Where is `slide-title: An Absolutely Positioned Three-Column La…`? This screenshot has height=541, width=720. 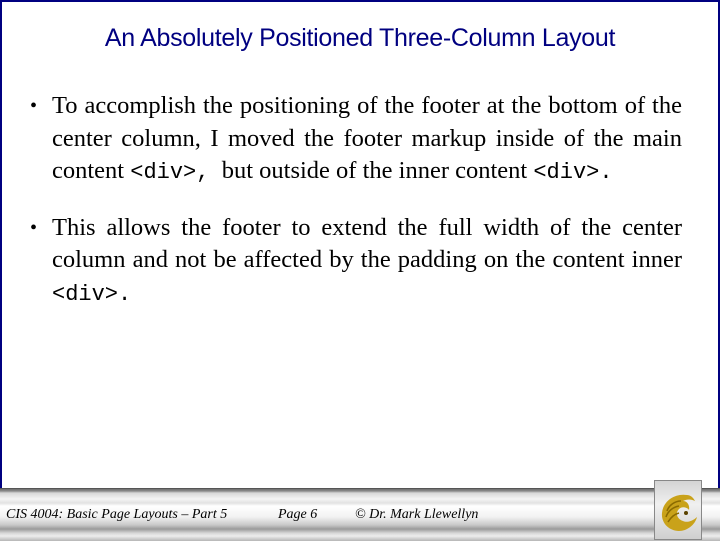 slide-title: An Absolutely Positioned Three-Column La… is located at coordinates (360, 38).